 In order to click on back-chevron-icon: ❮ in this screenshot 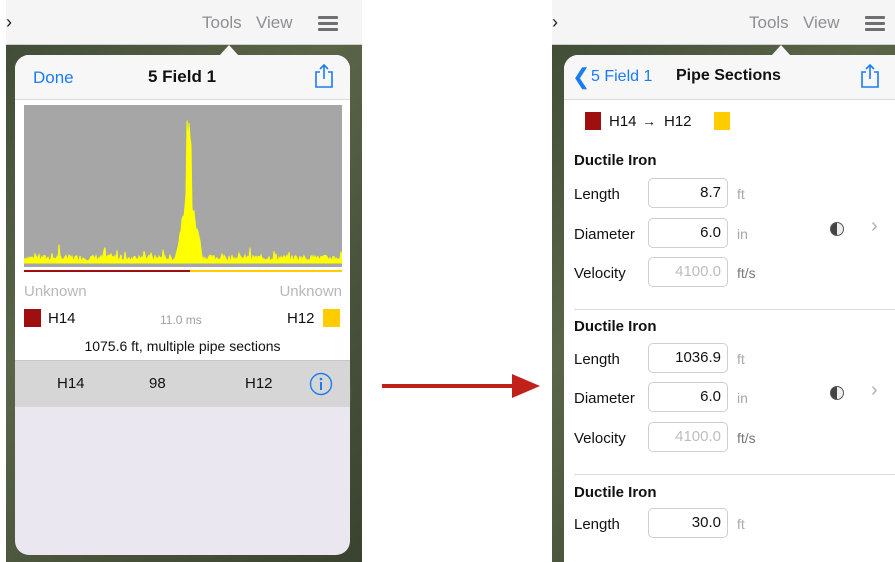, I will do `click(581, 77)`.